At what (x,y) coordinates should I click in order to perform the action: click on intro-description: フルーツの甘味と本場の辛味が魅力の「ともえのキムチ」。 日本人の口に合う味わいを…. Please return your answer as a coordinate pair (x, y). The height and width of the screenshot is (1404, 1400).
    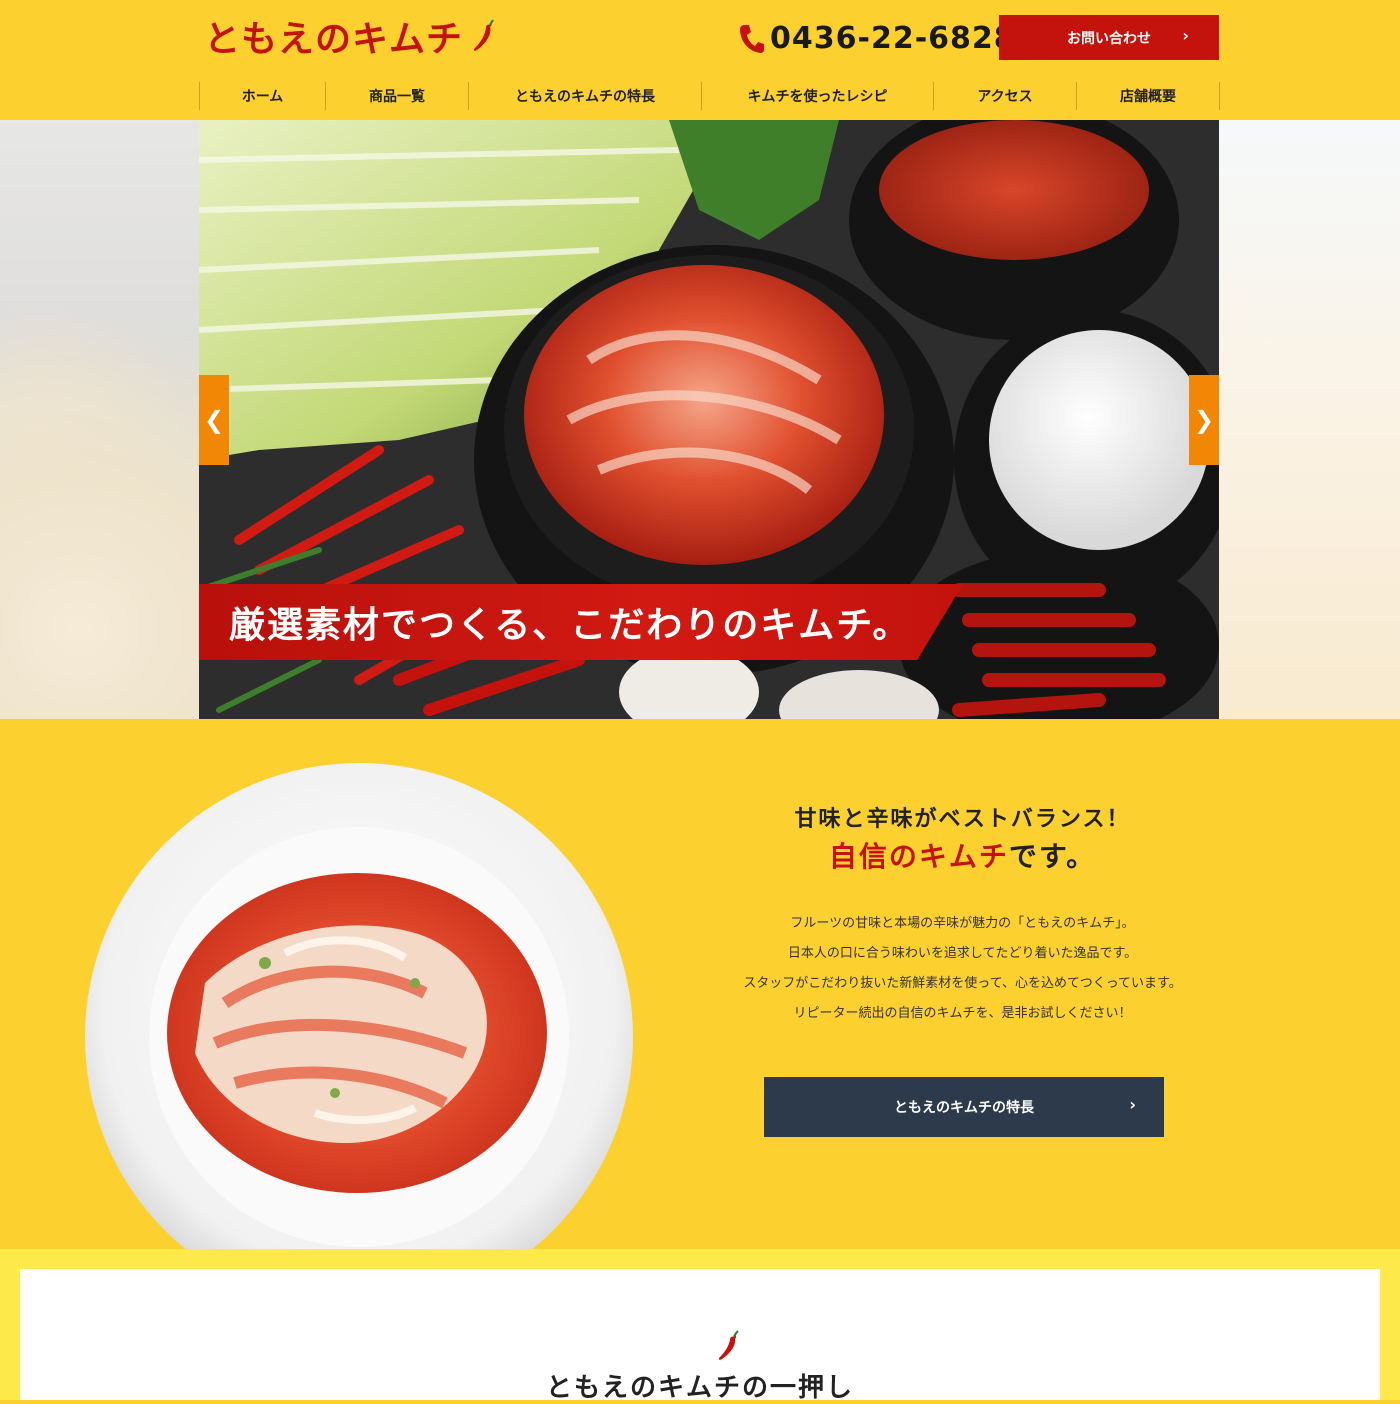
    Looking at the image, I should click on (962, 969).